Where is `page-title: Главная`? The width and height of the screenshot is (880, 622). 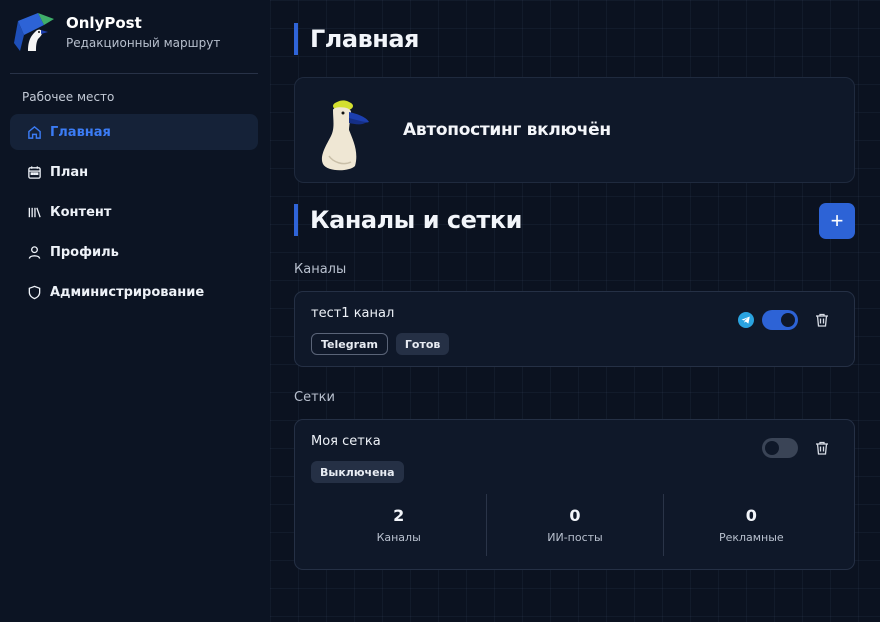 page-title: Главная is located at coordinates (356, 39).